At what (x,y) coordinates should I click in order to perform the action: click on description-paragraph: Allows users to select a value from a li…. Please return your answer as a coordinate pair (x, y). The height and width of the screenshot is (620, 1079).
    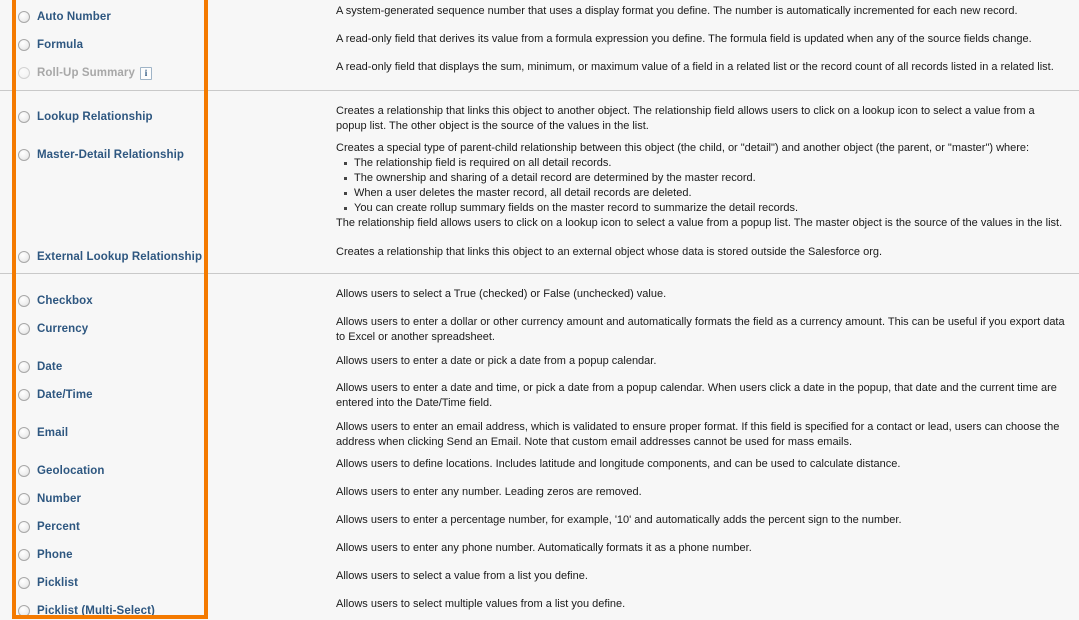
    Looking at the image, I should click on (462, 576).